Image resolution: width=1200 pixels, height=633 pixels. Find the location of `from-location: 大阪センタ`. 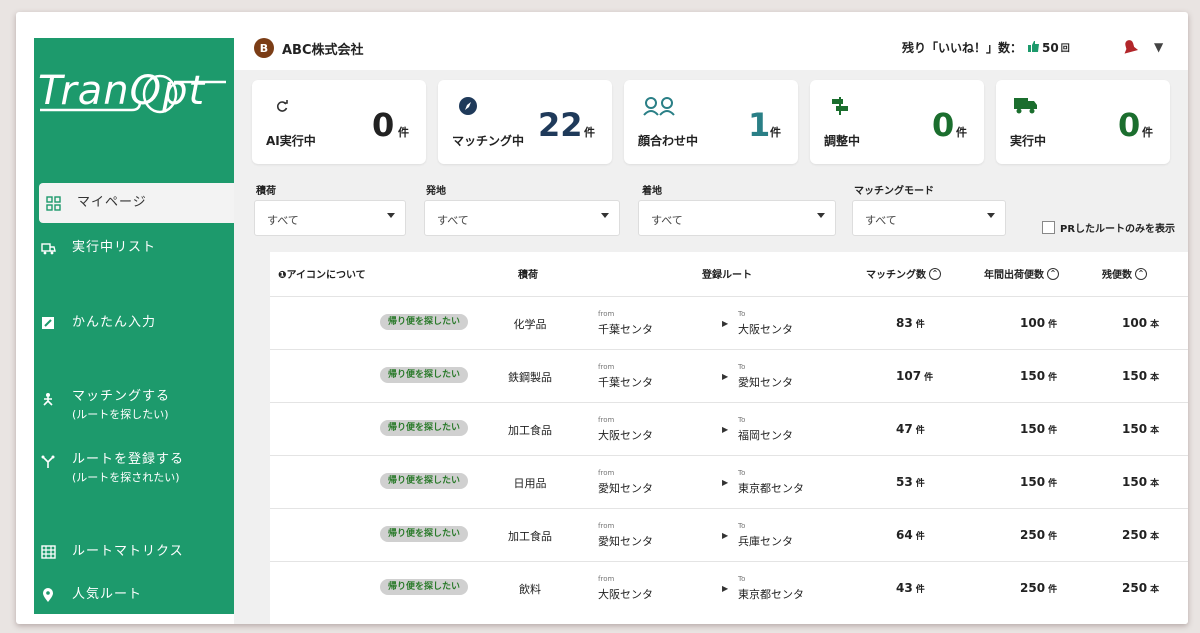

from-location: 大阪センタ is located at coordinates (625, 594).